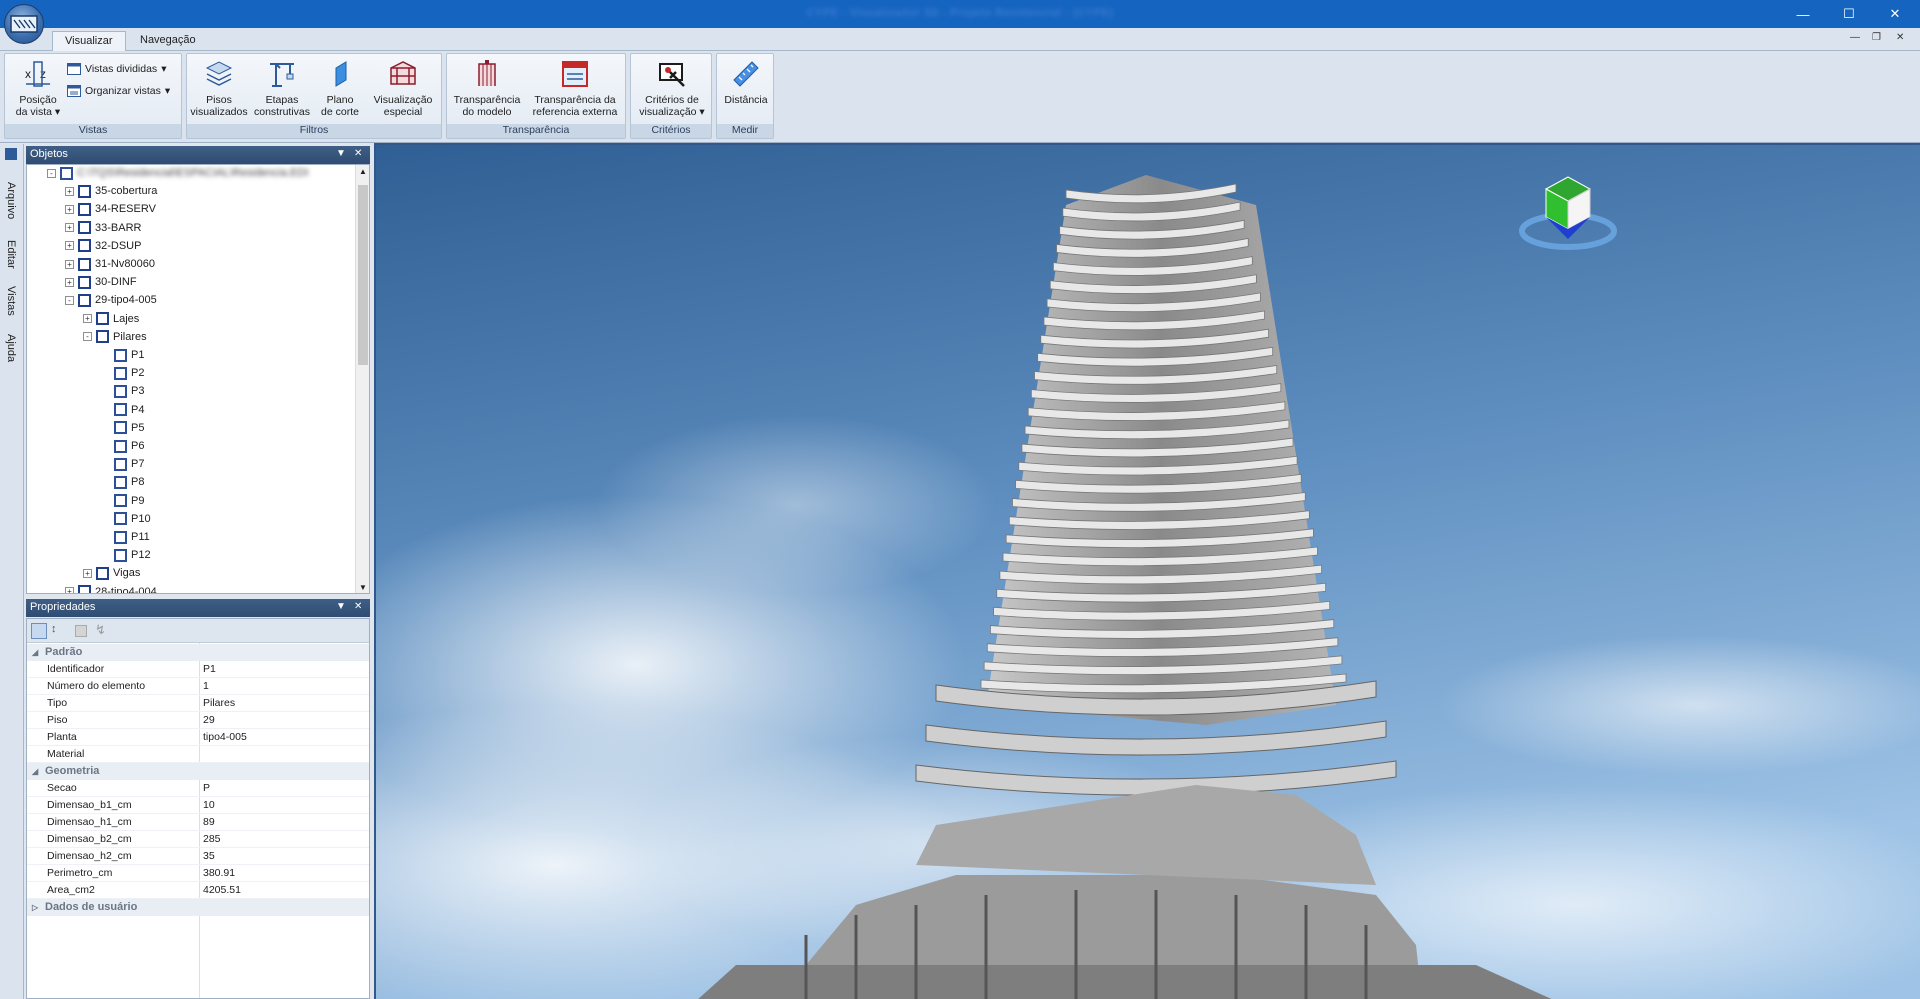  What do you see at coordinates (219, 88) in the screenshot?
I see `pisos-visualizados-button: Pisos visualizados` at bounding box center [219, 88].